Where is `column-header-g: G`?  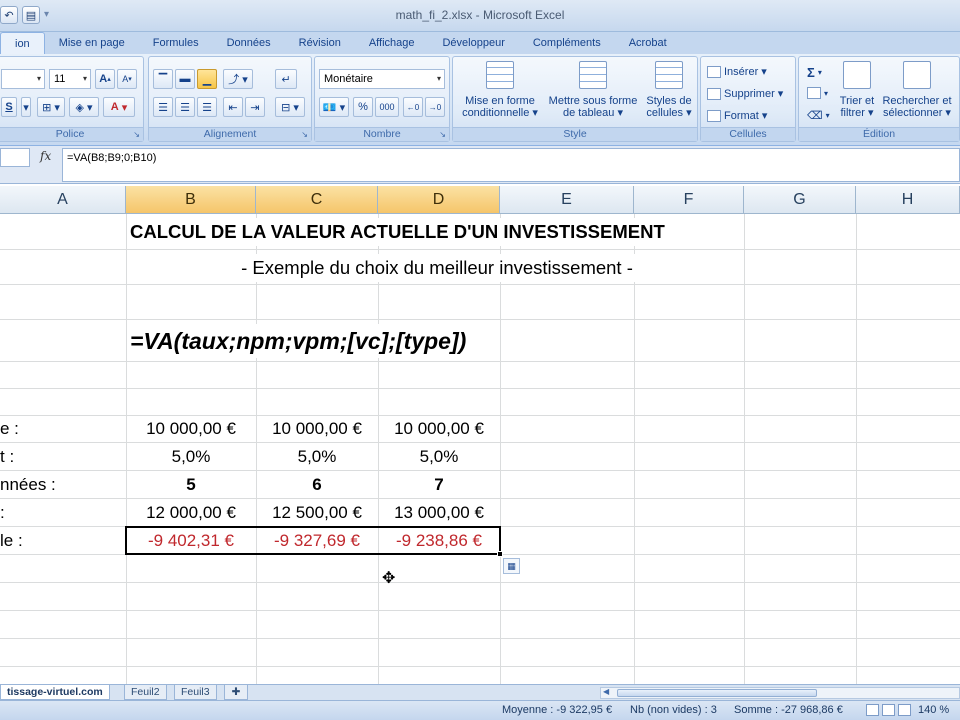
column-header-g: G is located at coordinates (800, 200).